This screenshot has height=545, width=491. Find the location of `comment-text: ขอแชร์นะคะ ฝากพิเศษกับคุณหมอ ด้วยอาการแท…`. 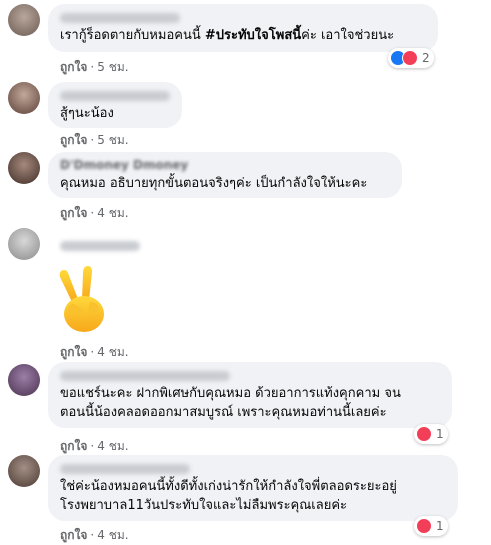

comment-text: ขอแชร์นะคะ ฝากพิเศษกับคุณหมอ ด้วยอาการแท… is located at coordinates (230, 403).